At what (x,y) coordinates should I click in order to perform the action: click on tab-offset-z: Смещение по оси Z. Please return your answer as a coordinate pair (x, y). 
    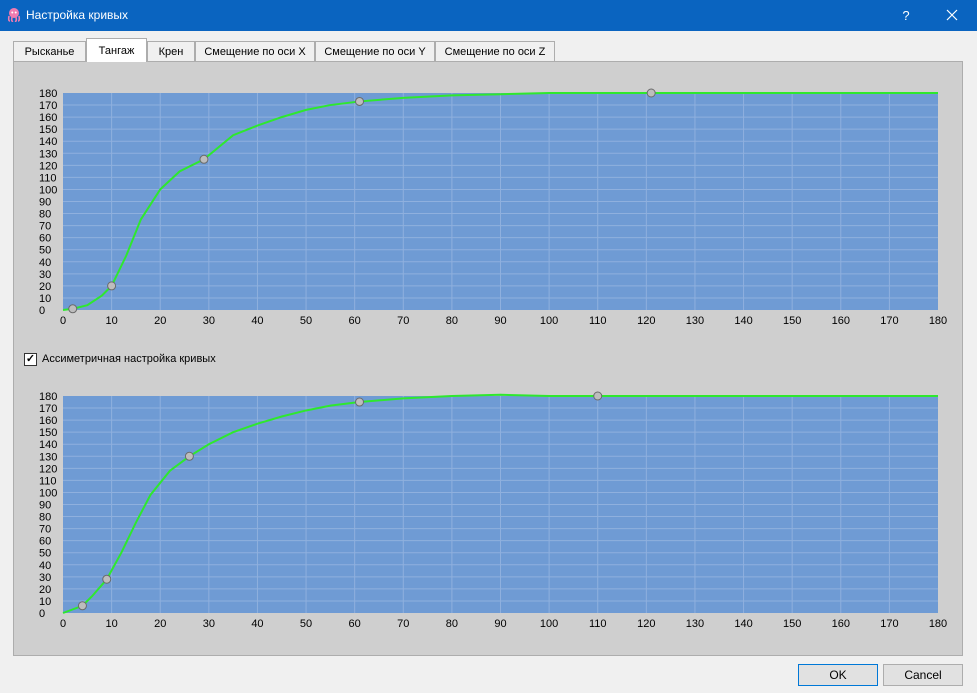
    Looking at the image, I should click on (495, 51).